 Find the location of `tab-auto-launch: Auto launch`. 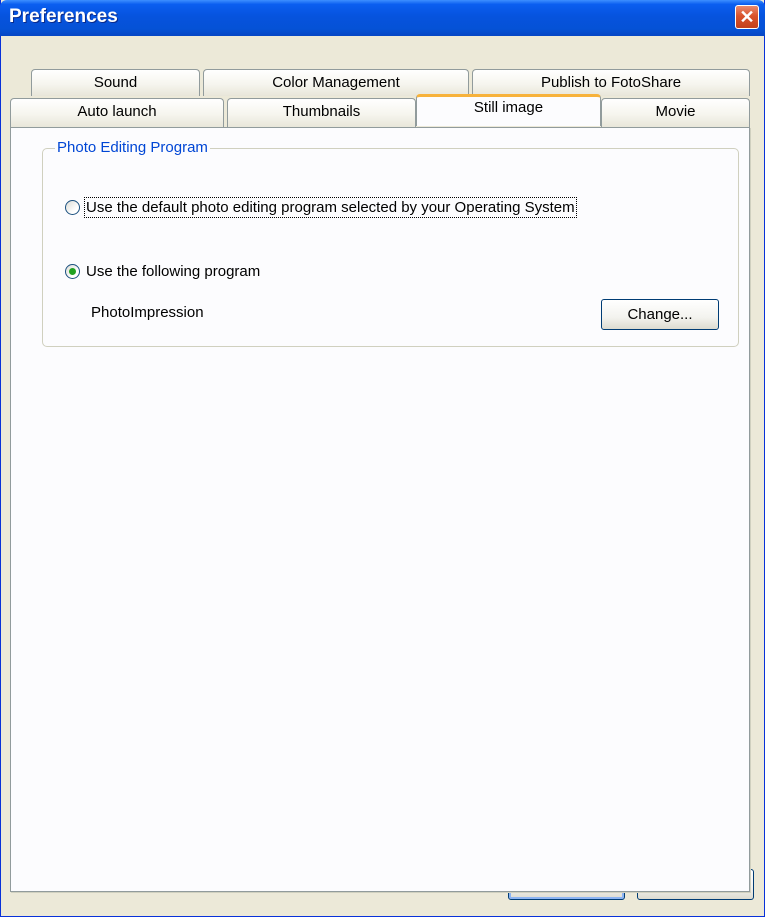

tab-auto-launch: Auto launch is located at coordinates (117, 112).